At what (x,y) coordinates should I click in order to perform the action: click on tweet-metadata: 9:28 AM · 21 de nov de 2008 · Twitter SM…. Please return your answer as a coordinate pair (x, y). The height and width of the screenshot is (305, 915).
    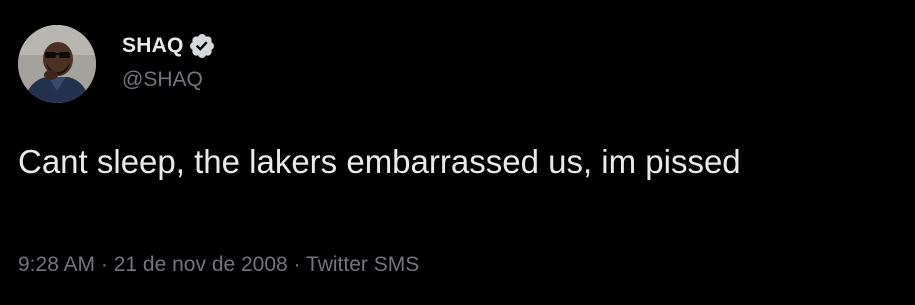
    Looking at the image, I should click on (218, 265).